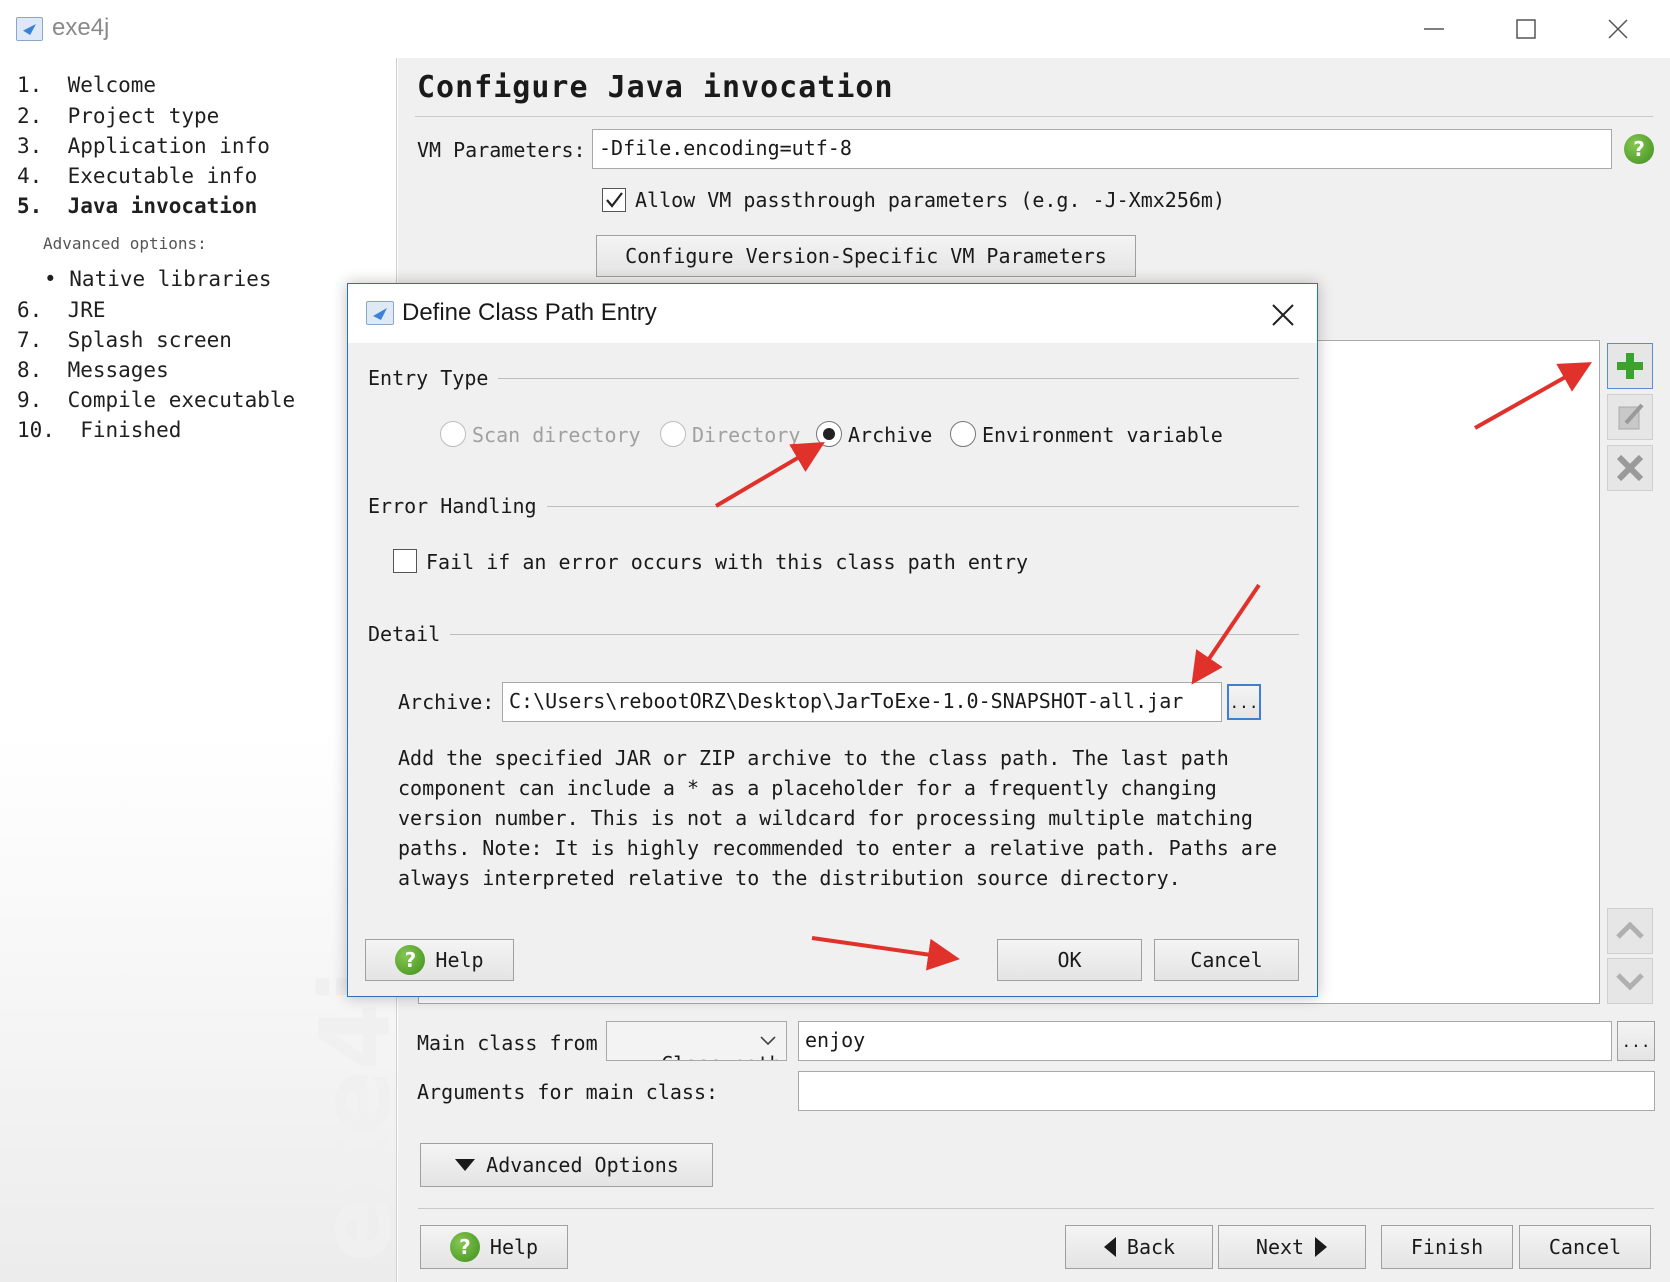 This screenshot has width=1670, height=1282. I want to click on configure-version-specific-button: Configure Version-Specific VM Parameters, so click(866, 256).